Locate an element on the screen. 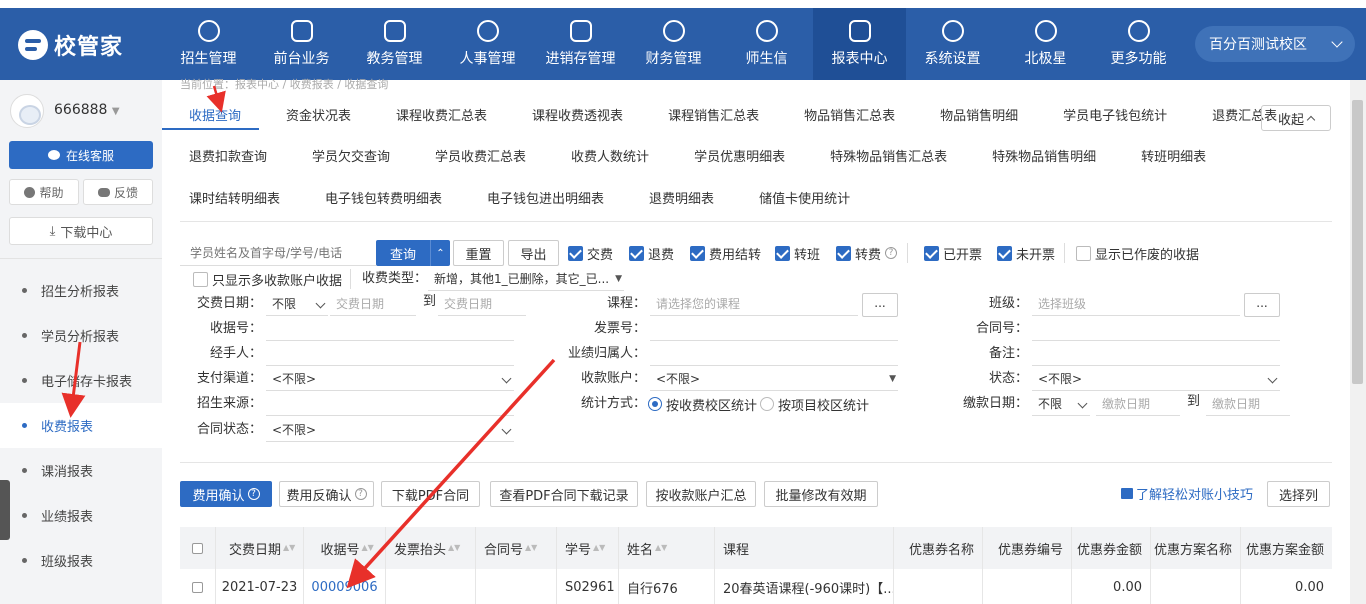 This screenshot has height=604, width=1366. nav-item-polaris: 北极星 is located at coordinates (1045, 44).